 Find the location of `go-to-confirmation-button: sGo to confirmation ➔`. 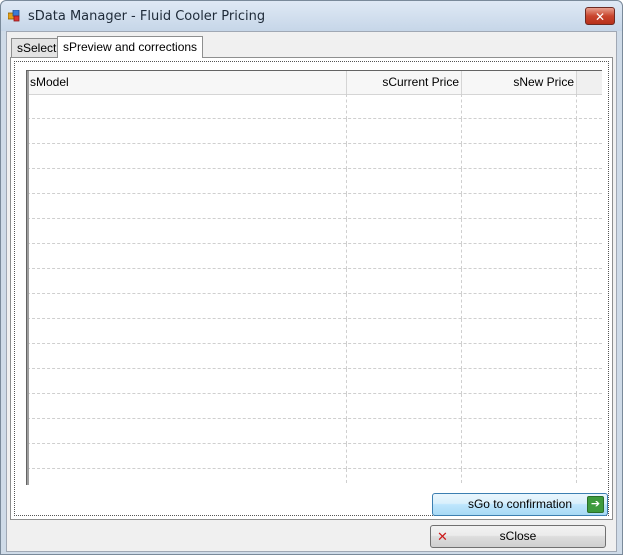

go-to-confirmation-button: sGo to confirmation ➔ is located at coordinates (520, 504).